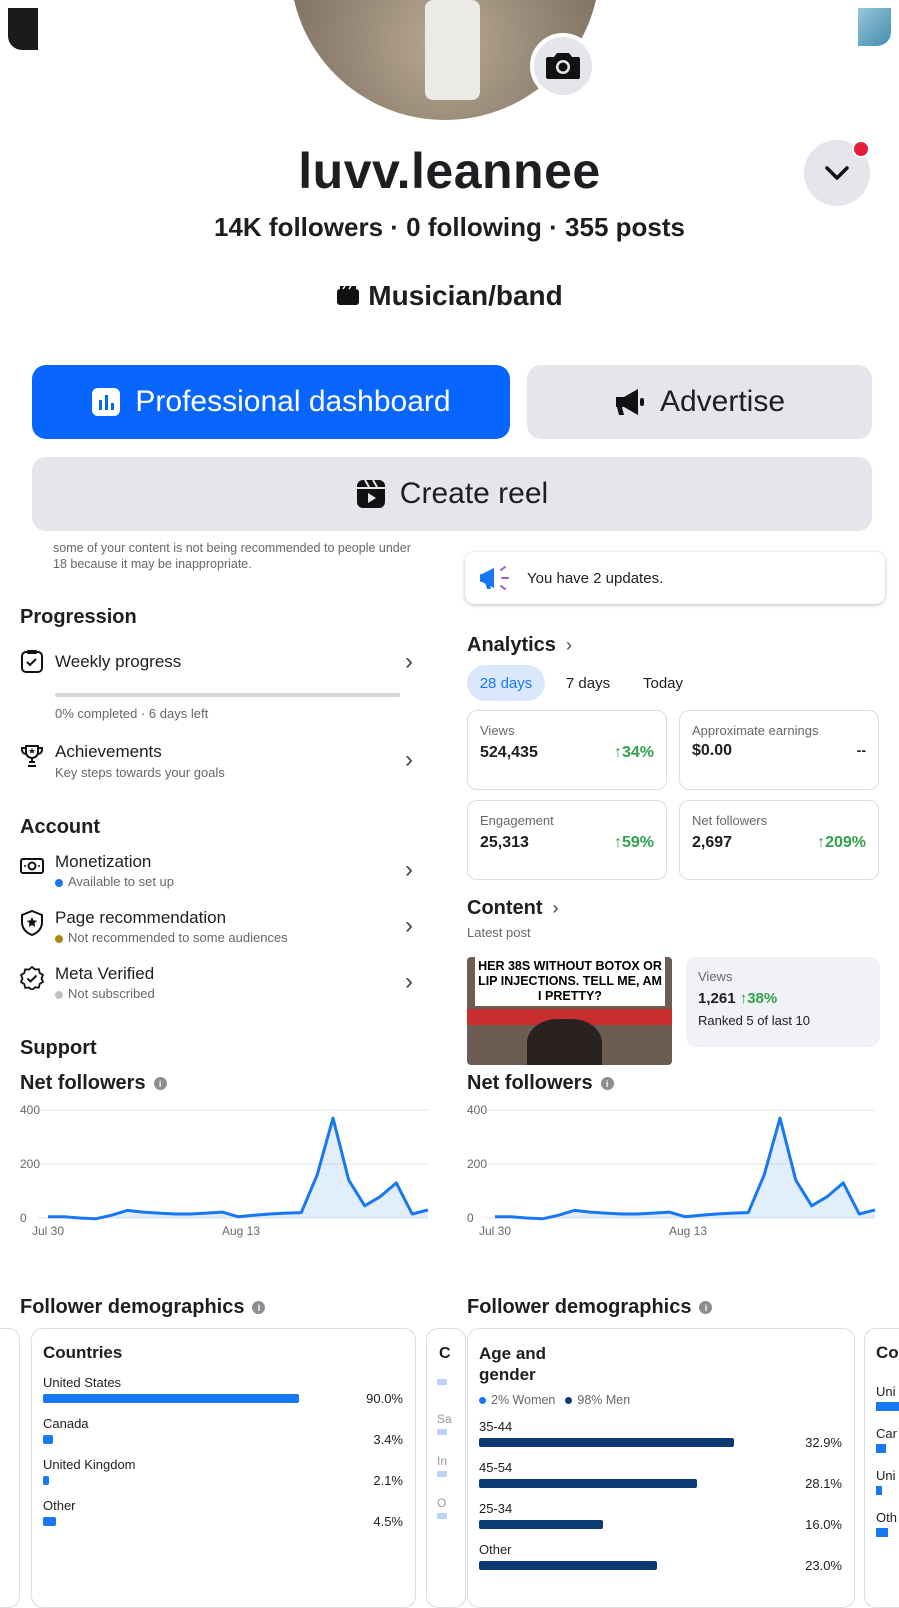 Image resolution: width=899 pixels, height=1608 pixels. What do you see at coordinates (887, 1352) in the screenshot?
I see `peek-title: Co` at bounding box center [887, 1352].